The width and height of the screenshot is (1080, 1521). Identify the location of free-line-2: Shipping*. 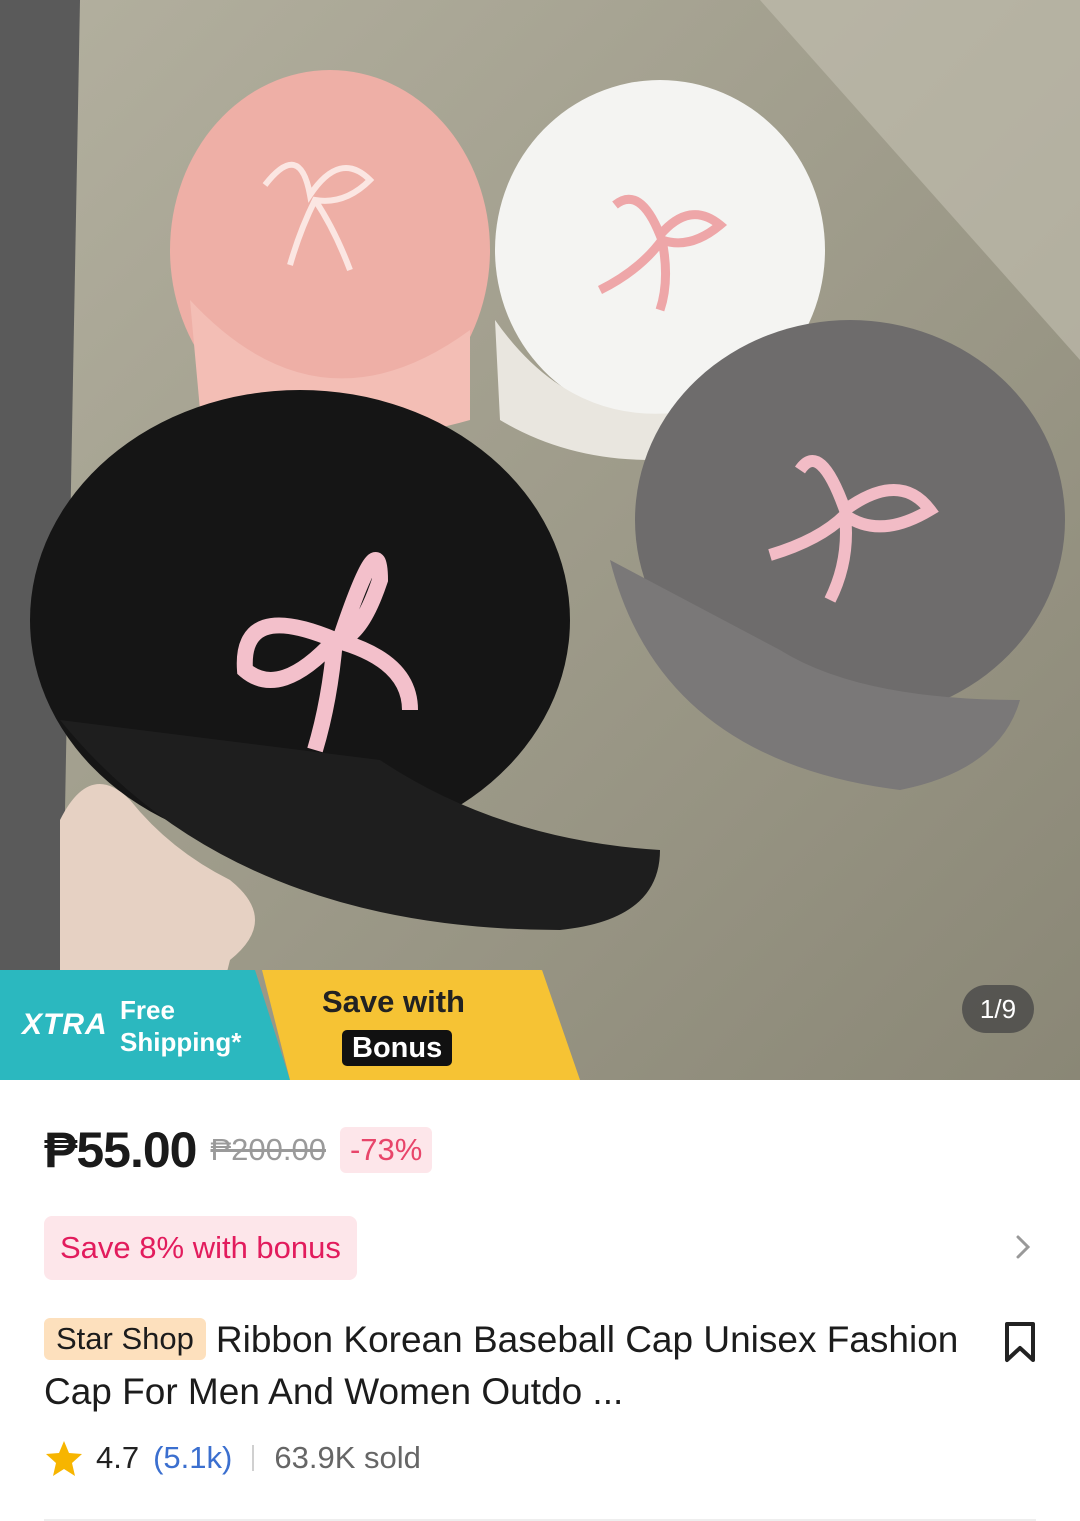
(181, 1042).